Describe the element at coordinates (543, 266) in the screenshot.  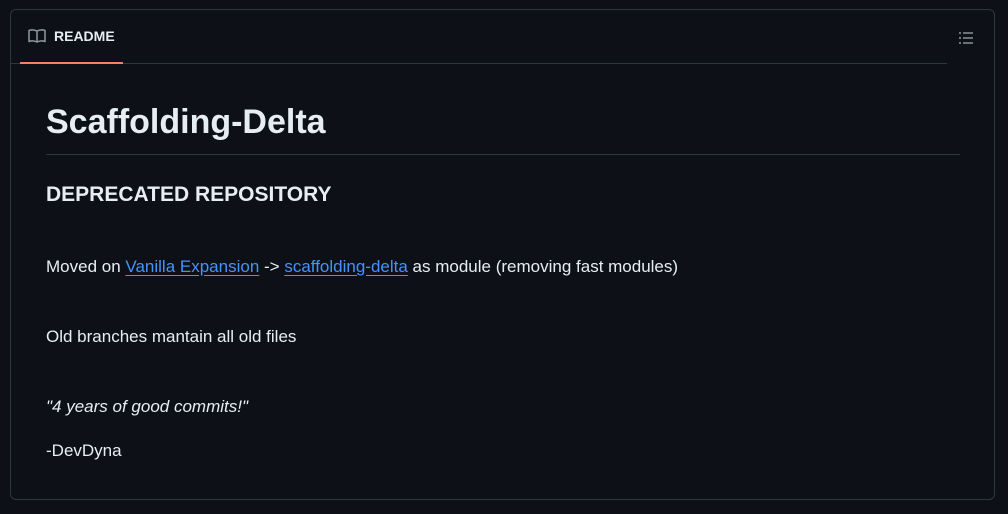
I see `moved-suffix: as module (removing fast modules)` at that location.